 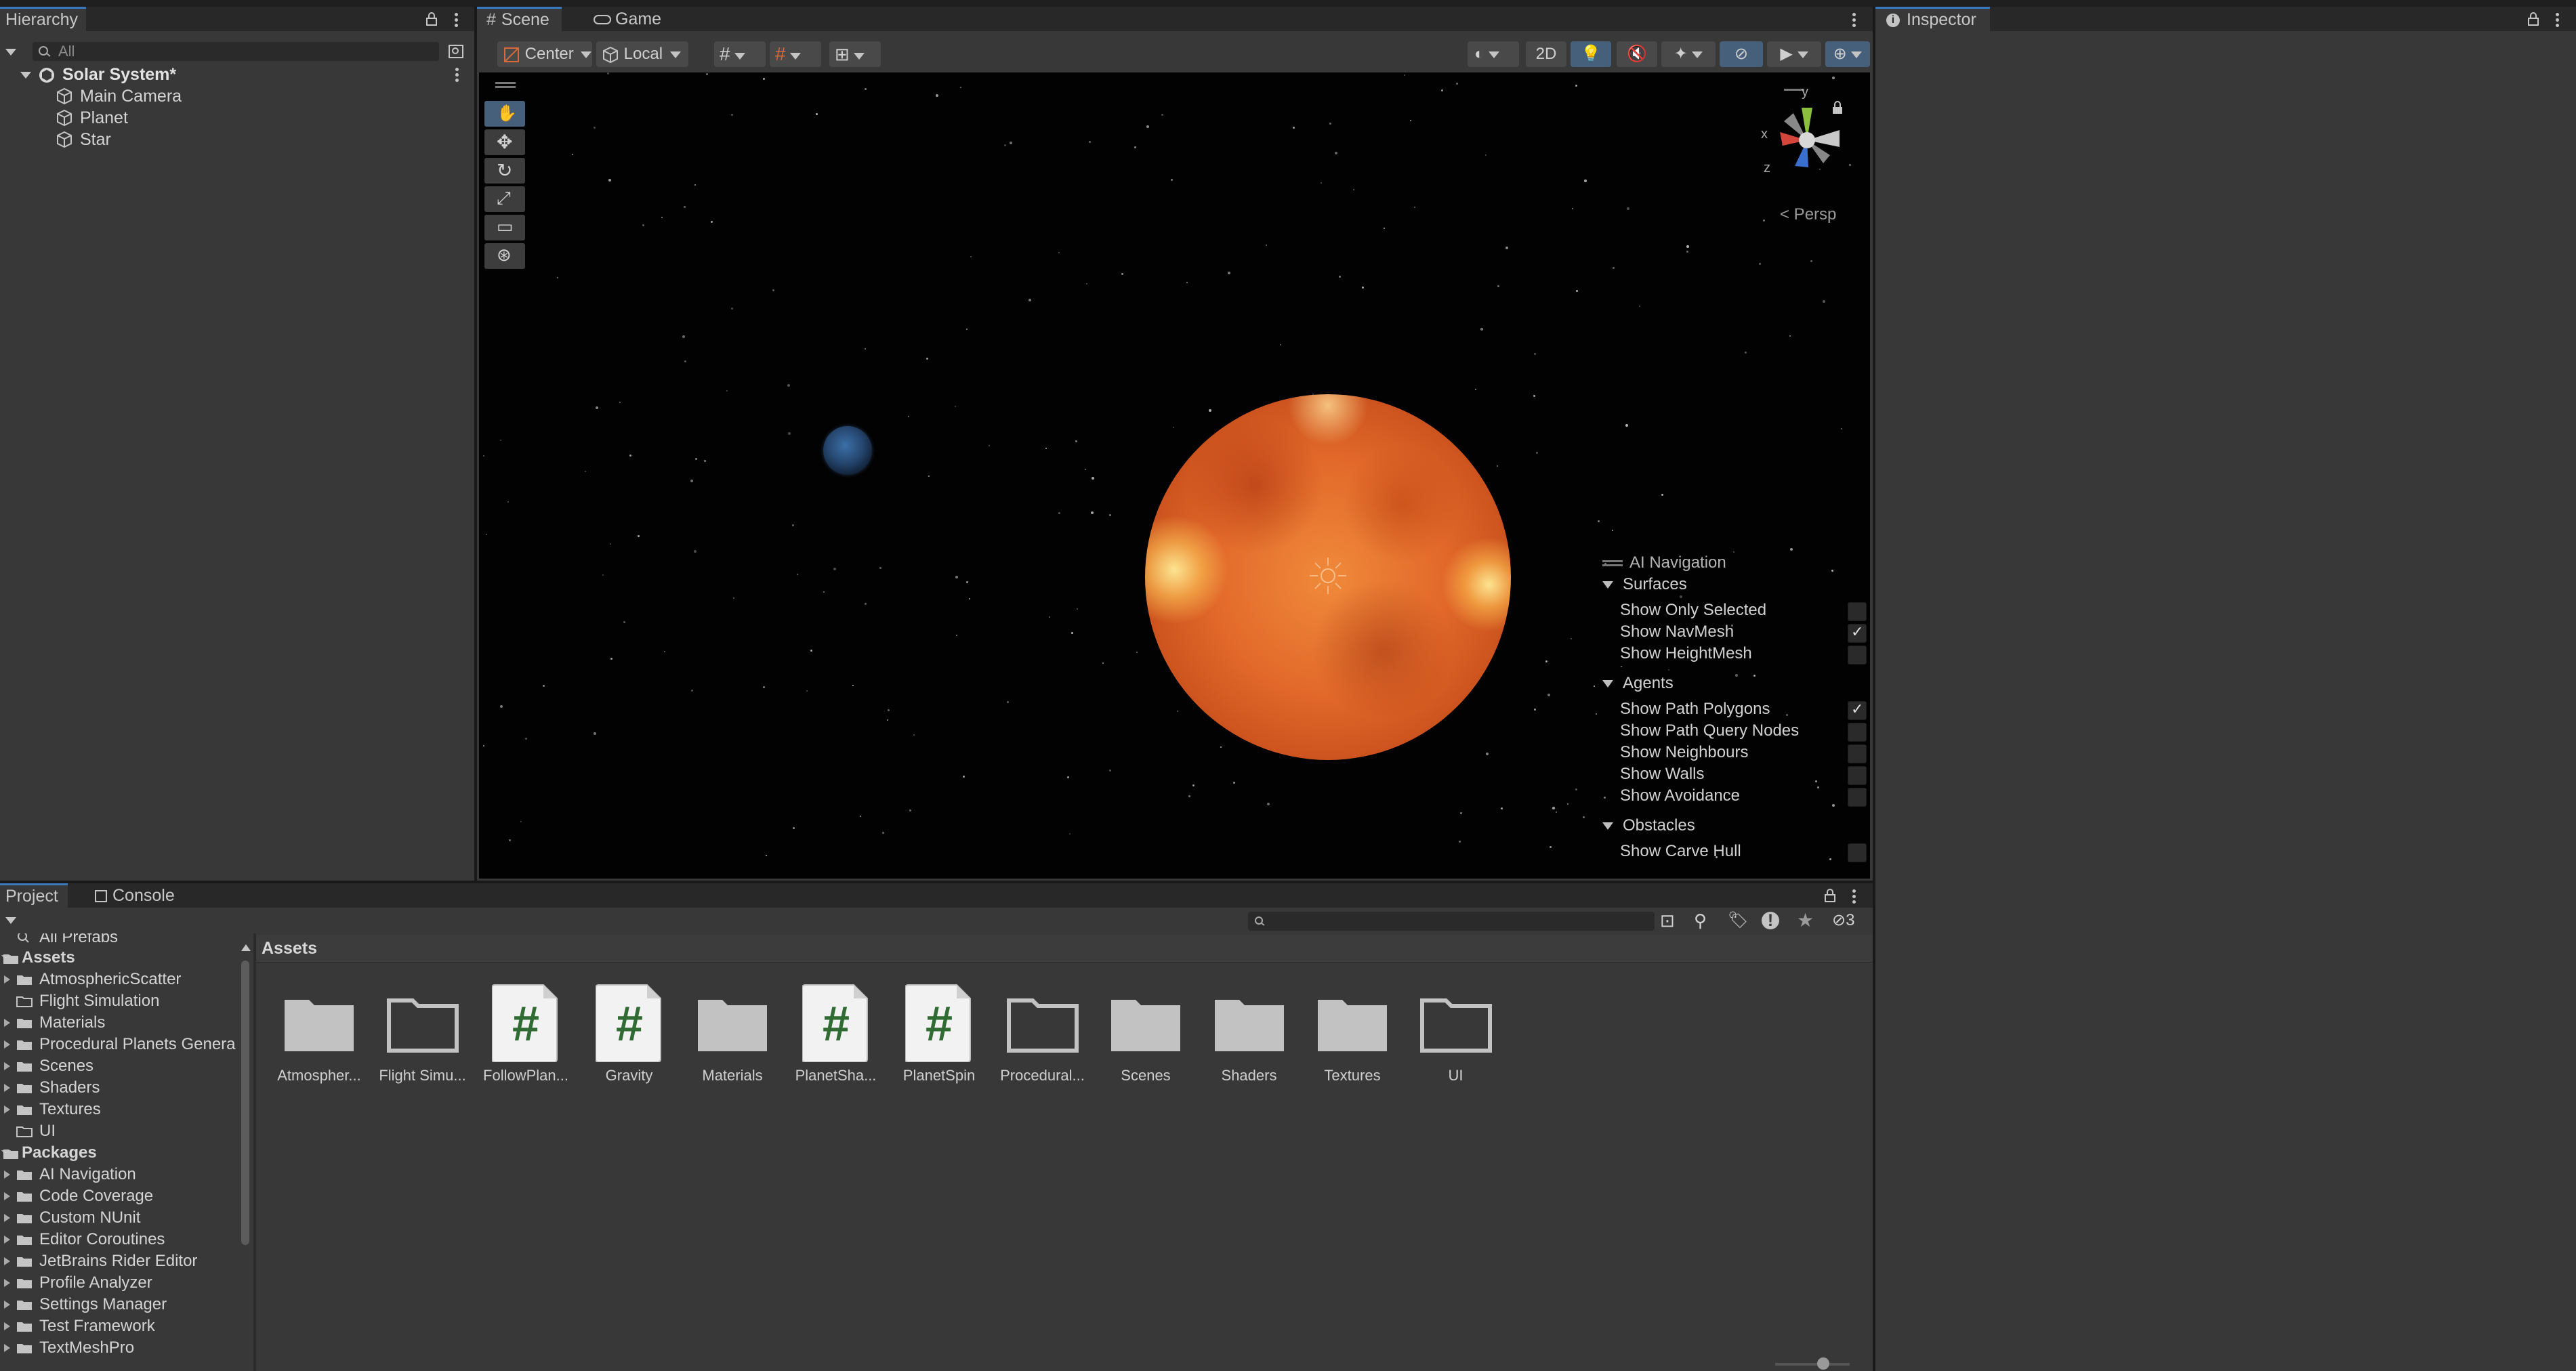 What do you see at coordinates (34, 896) in the screenshot?
I see `tab-project: Project` at bounding box center [34, 896].